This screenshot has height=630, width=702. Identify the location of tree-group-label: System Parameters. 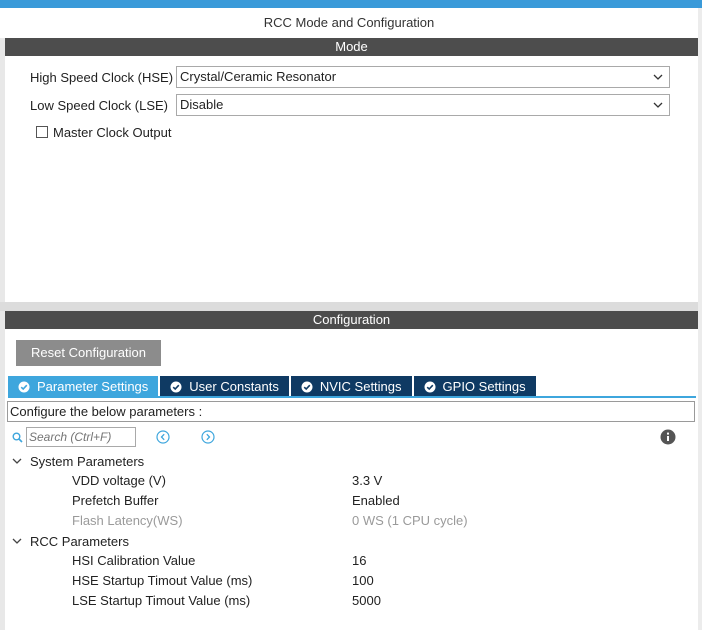
(87, 461).